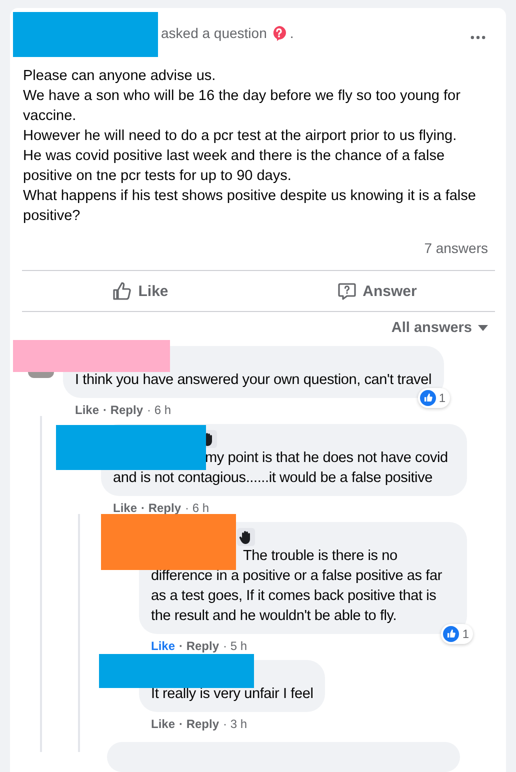  What do you see at coordinates (41, 375) in the screenshot?
I see `avatar` at bounding box center [41, 375].